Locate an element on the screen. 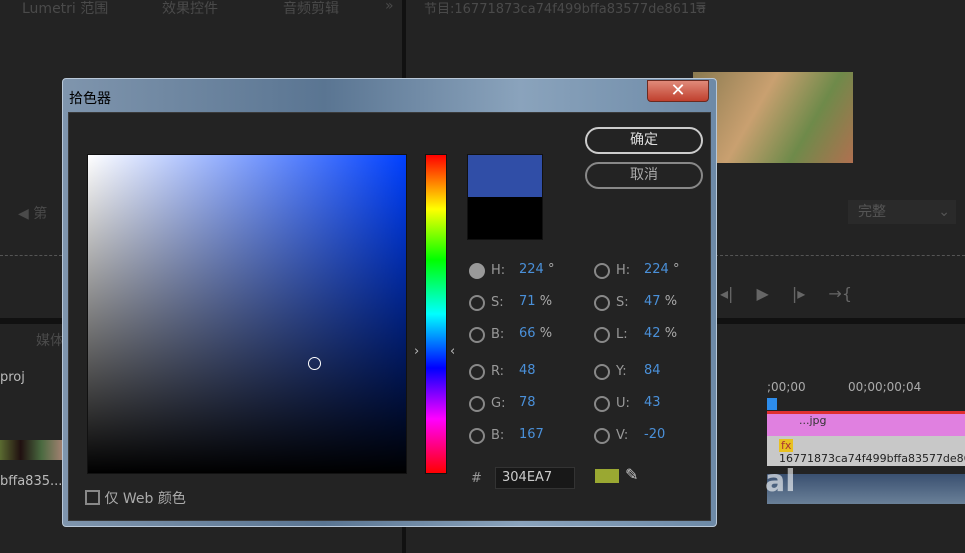 Image resolution: width=965 pixels, height=553 pixels. hsb-unit-1: % is located at coordinates (546, 301).